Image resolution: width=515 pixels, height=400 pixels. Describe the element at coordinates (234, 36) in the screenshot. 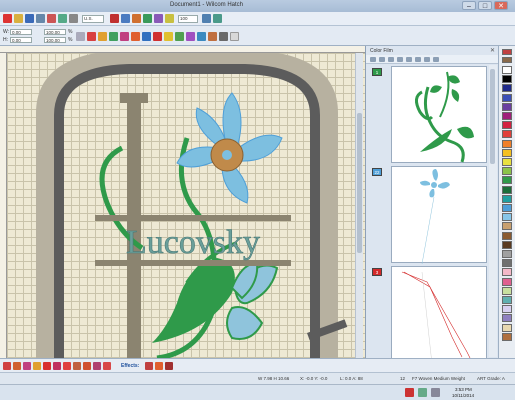

I see `select-icon` at that location.